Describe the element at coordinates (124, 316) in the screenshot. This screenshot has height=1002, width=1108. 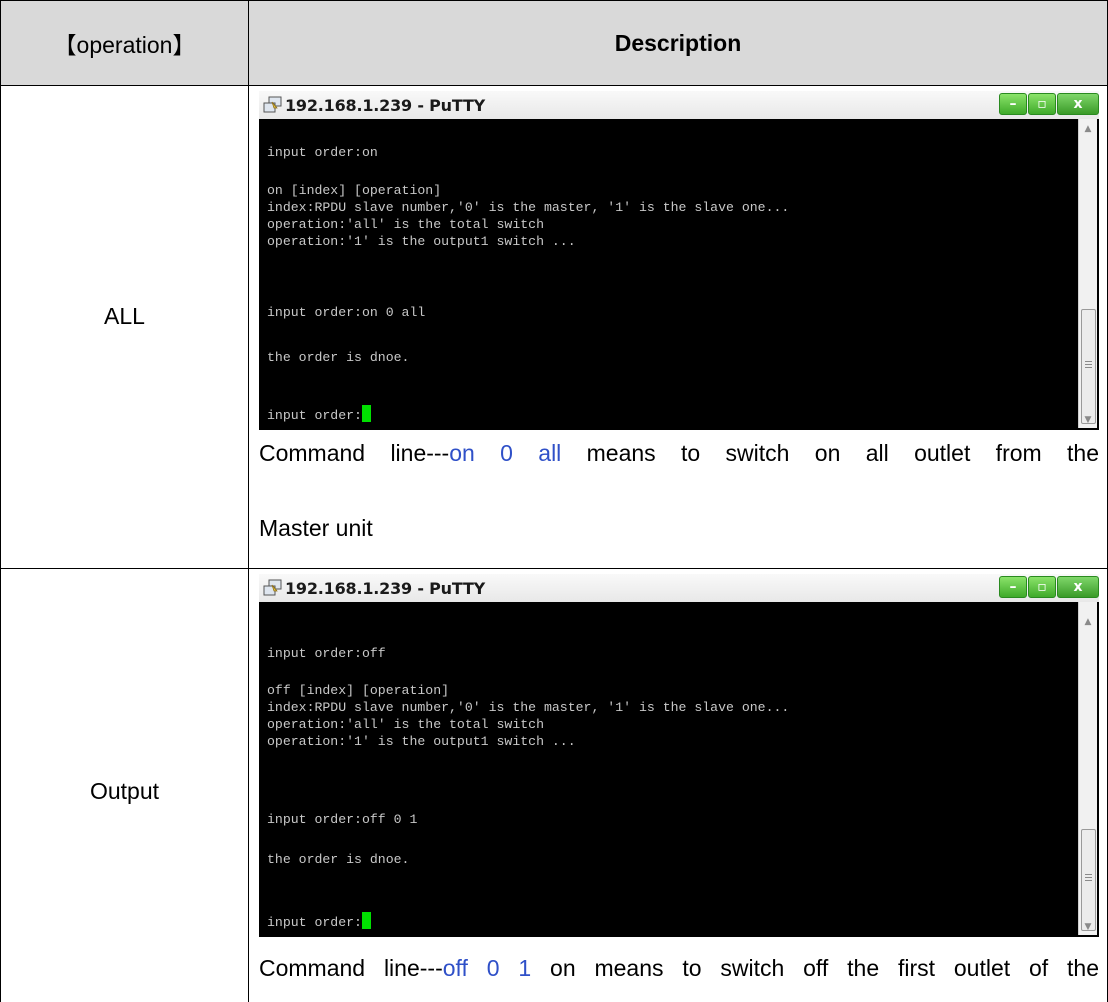
I see `row-operation-all: ALL` at that location.